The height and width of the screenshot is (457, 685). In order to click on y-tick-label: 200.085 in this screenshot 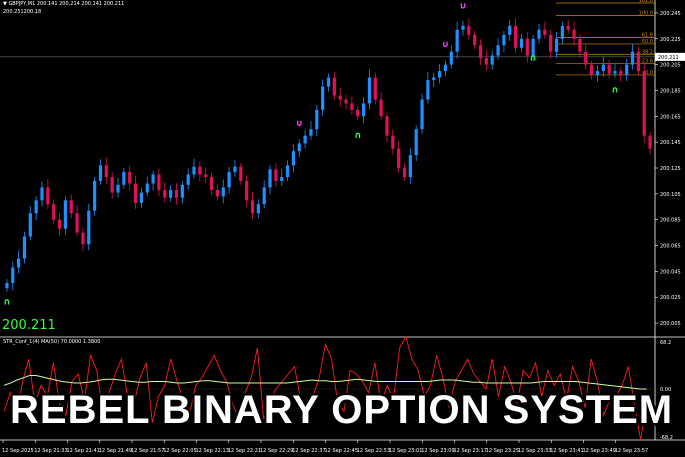, I will do `click(670, 221)`.